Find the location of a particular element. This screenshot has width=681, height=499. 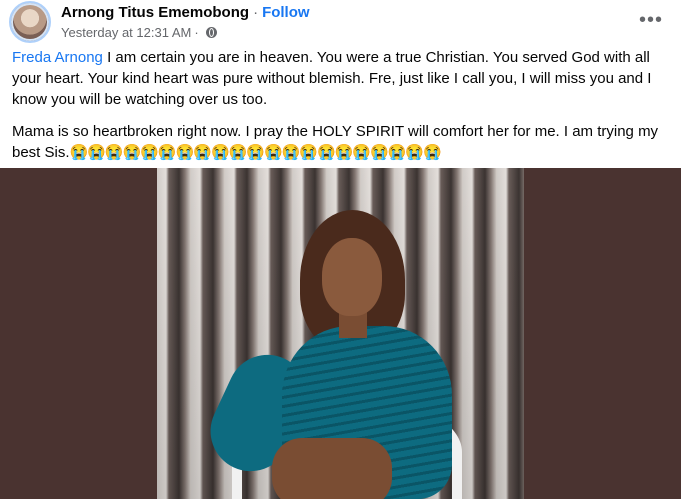

more-options-icon: ••• is located at coordinates (651, 20).